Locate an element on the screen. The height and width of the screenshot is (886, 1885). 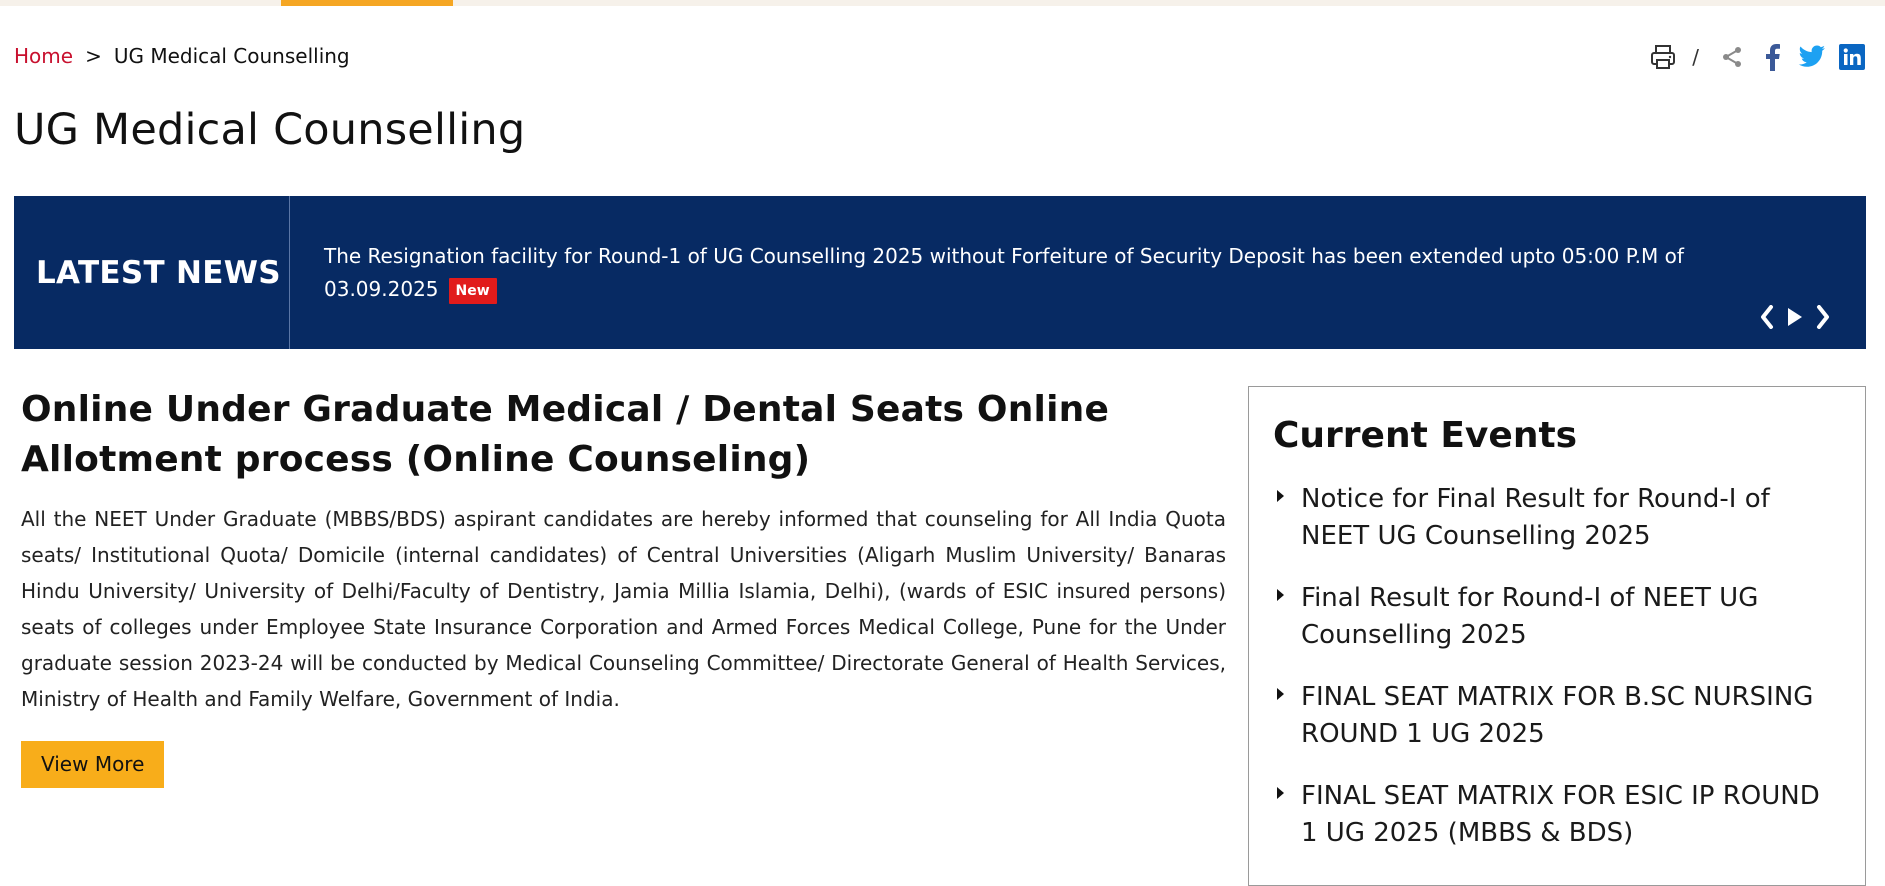
top-nav-strip is located at coordinates (942, 3).